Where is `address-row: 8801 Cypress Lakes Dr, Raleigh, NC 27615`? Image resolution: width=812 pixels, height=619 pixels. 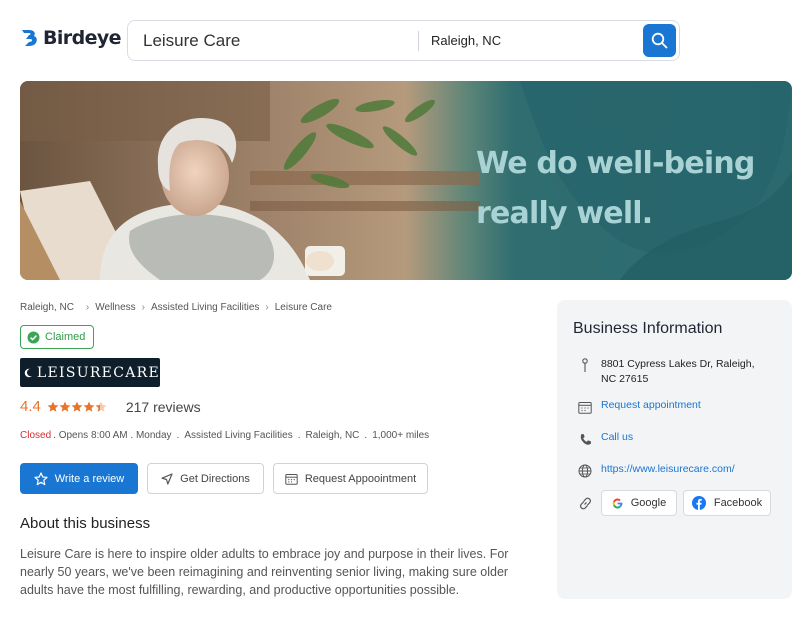
address-row: 8801 Cypress Lakes Dr, Raleigh, NC 27615 is located at coordinates (674, 372).